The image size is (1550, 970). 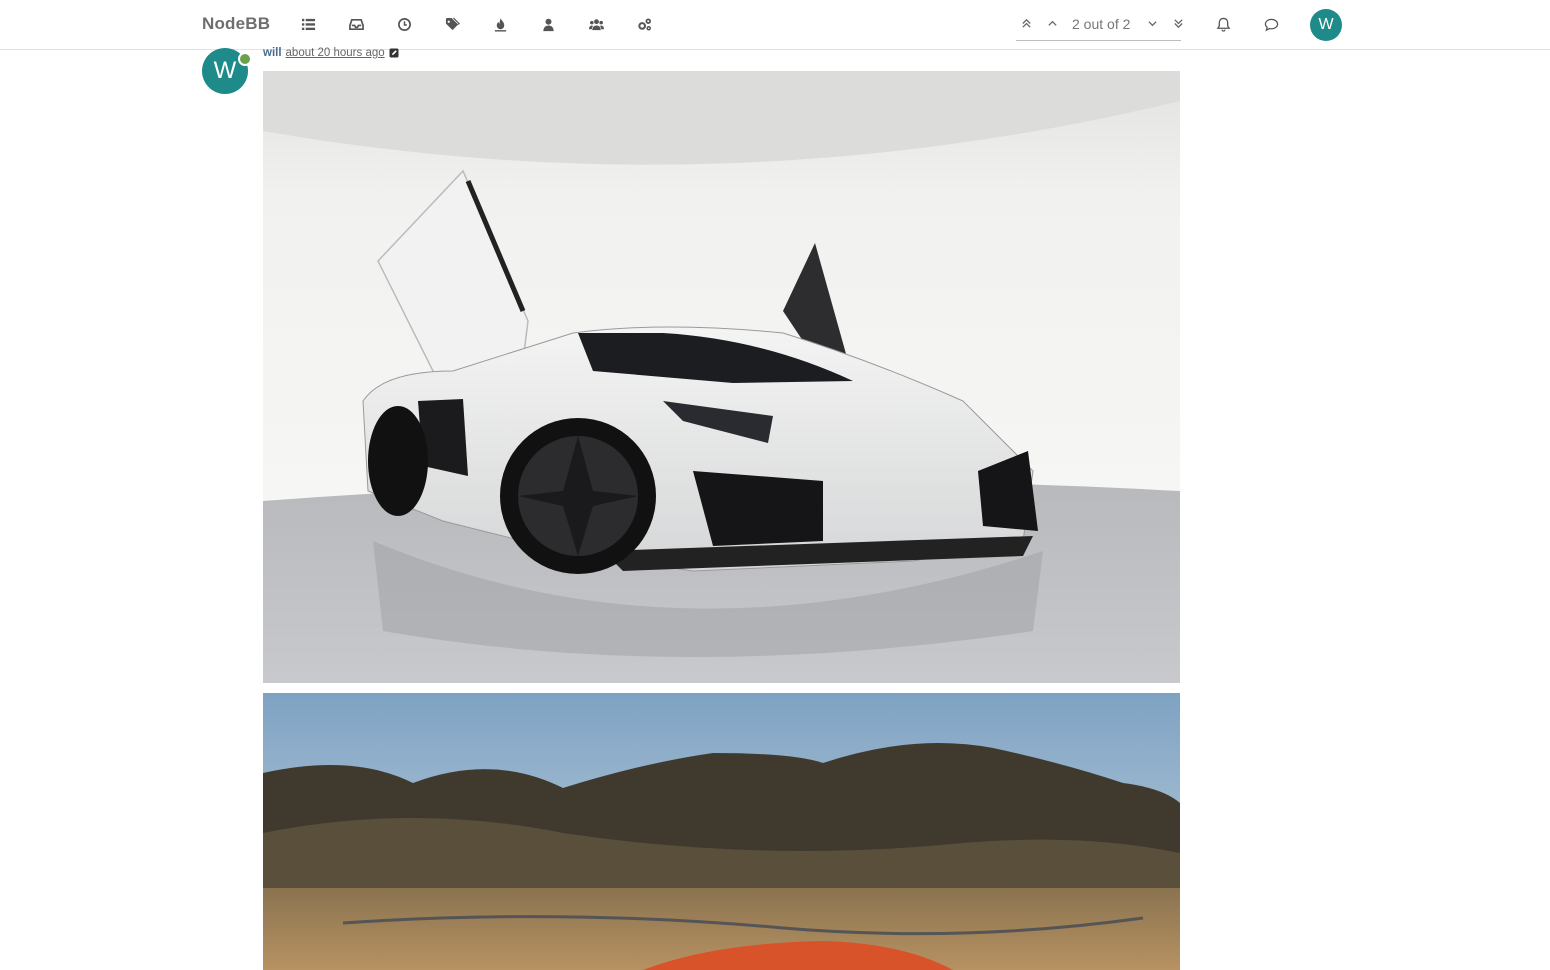 I want to click on groups-icon, so click(x=596, y=24).